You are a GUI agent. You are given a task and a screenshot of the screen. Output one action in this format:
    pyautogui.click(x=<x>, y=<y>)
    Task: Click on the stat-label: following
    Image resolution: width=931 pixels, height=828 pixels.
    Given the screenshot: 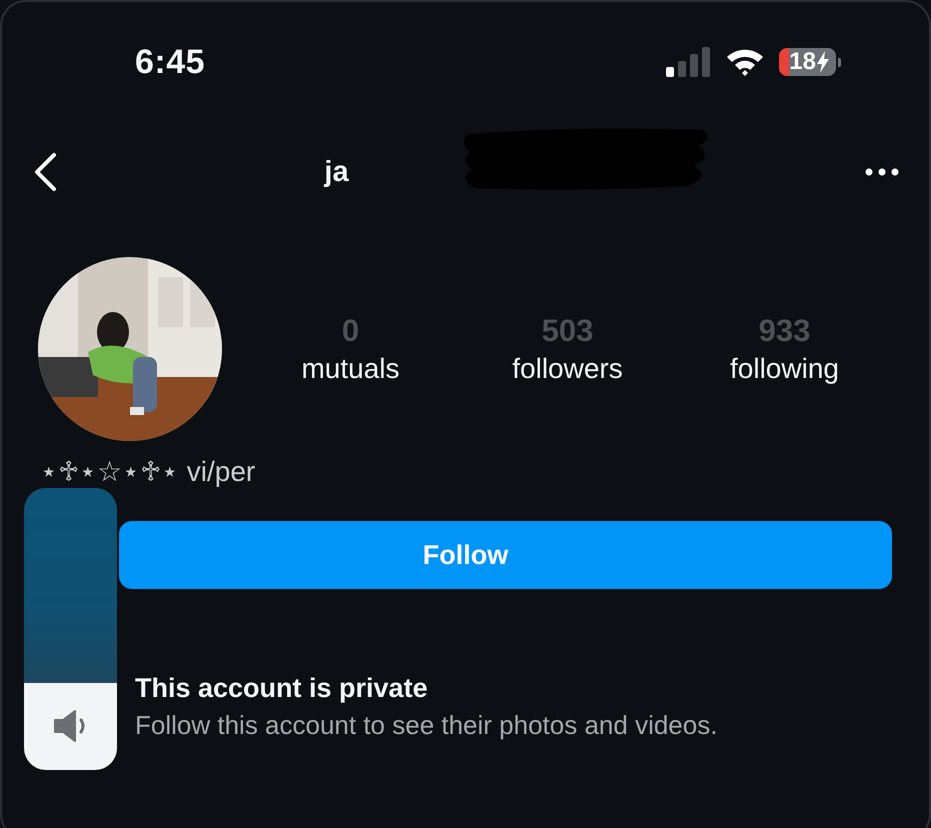 What is the action you would take?
    pyautogui.click(x=784, y=369)
    